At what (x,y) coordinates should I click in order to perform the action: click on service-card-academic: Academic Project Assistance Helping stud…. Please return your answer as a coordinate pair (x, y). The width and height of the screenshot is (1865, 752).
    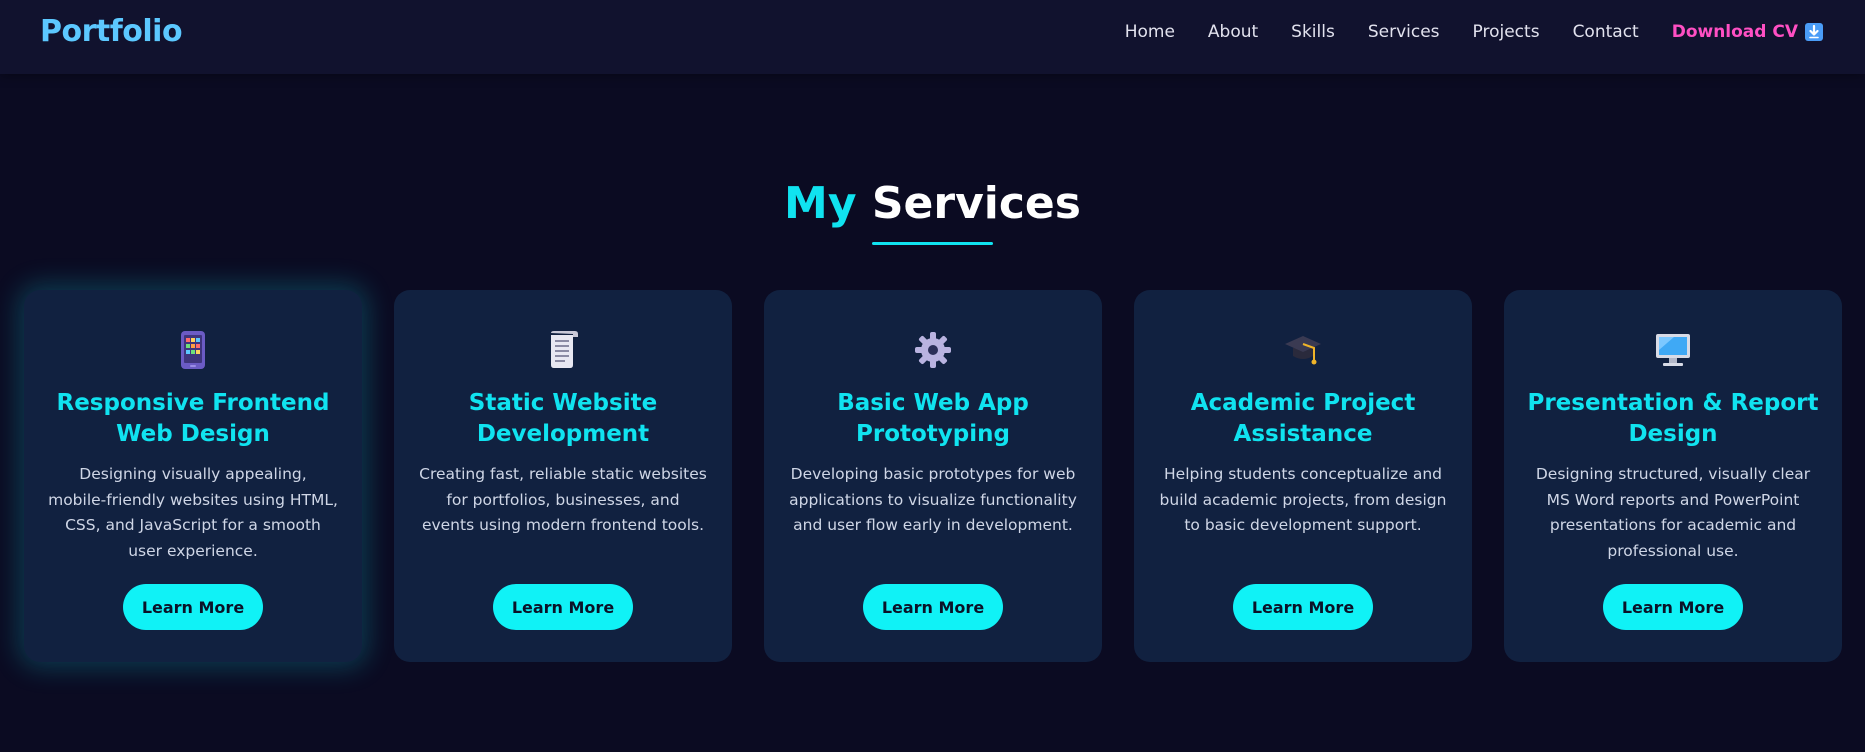
    Looking at the image, I should click on (1303, 476).